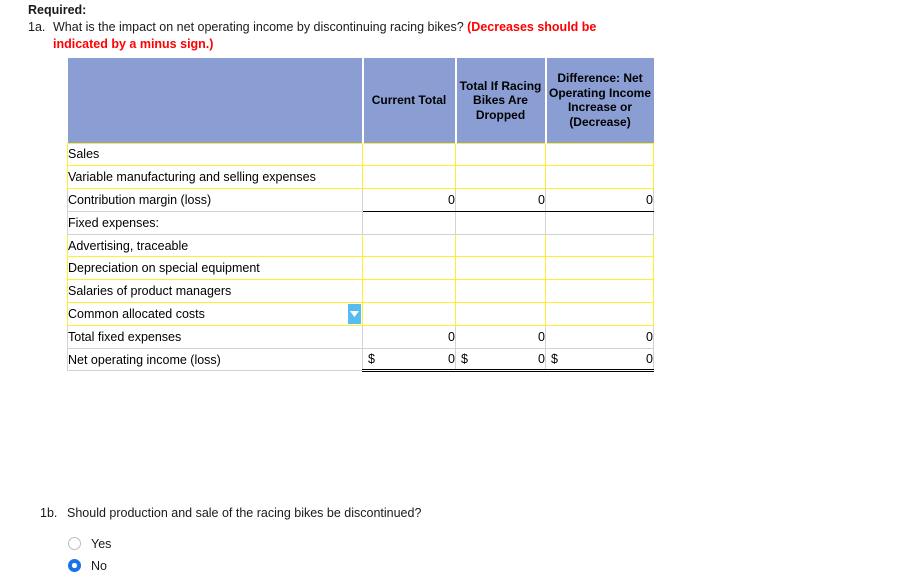 The image size is (898, 587). What do you see at coordinates (409, 222) in the screenshot?
I see `cell-fixed-expenses-heading-current-total` at bounding box center [409, 222].